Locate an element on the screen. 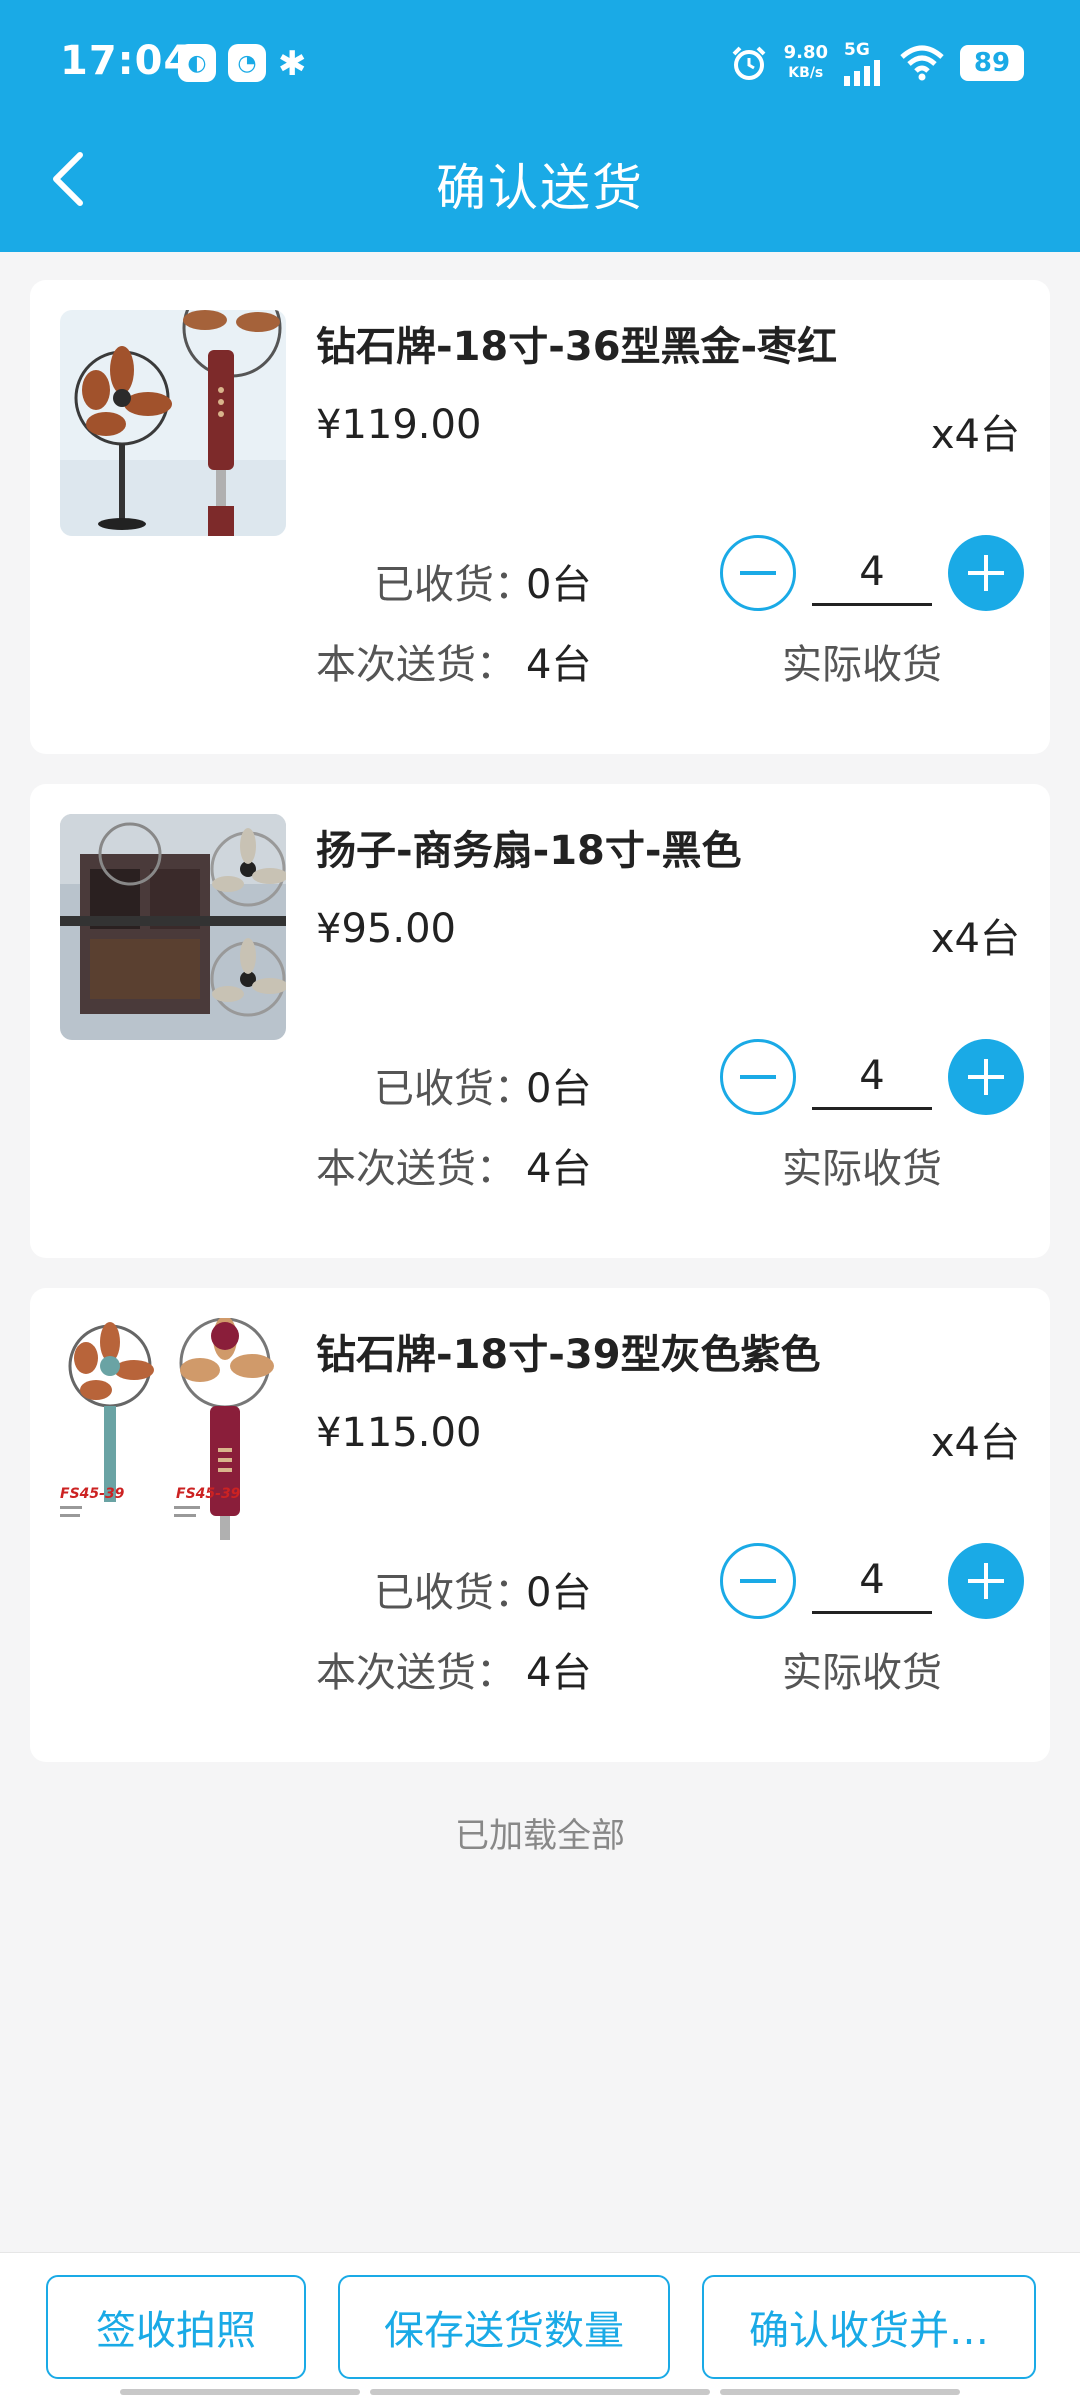 This screenshot has height=2400, width=1080. sign-photo-button: 签收拍照 is located at coordinates (176, 2327).